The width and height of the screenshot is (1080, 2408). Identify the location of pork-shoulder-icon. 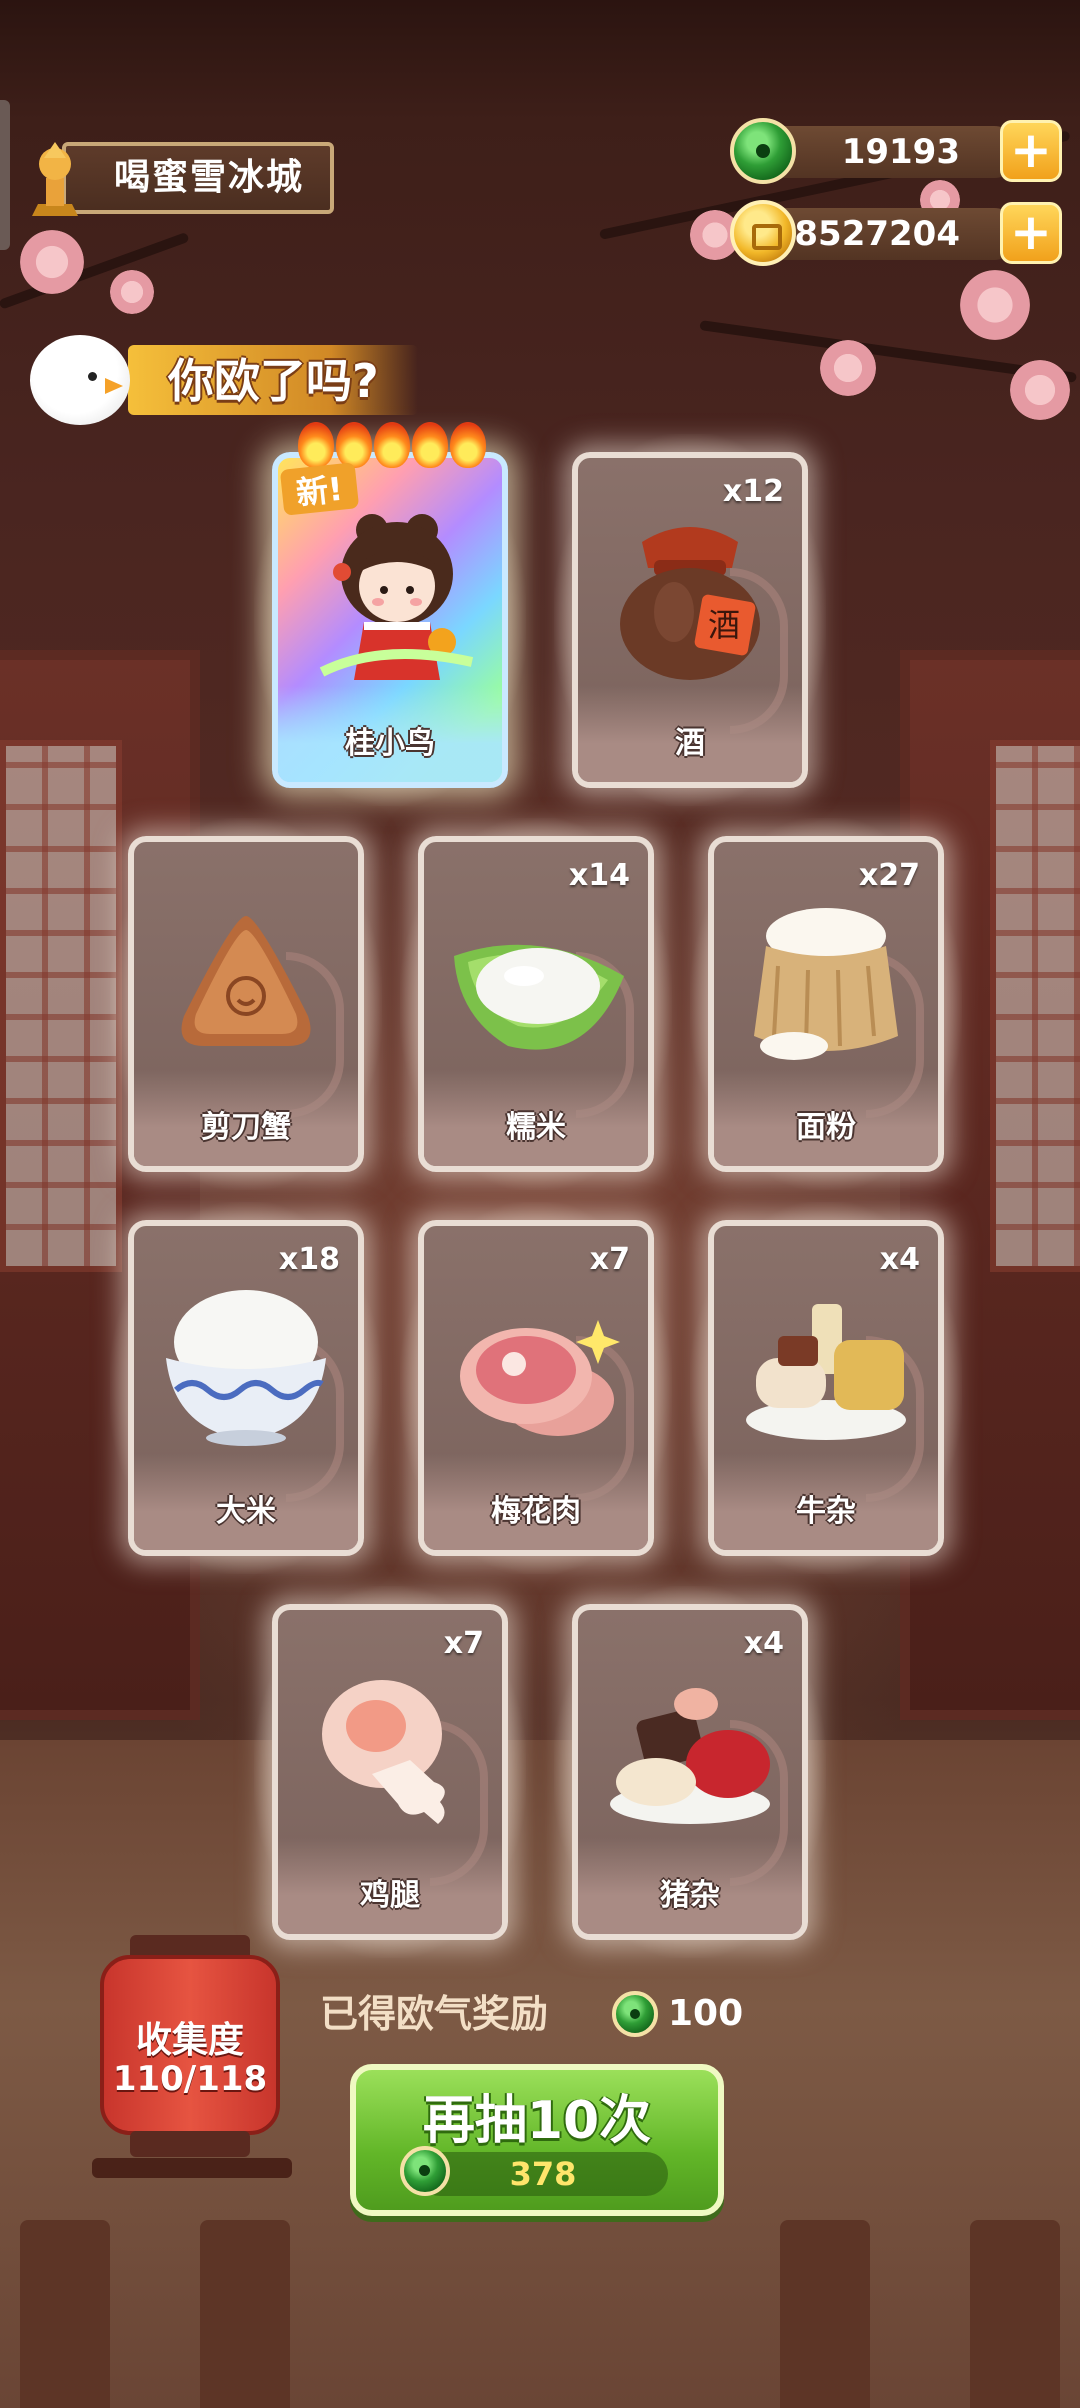
(540, 1378).